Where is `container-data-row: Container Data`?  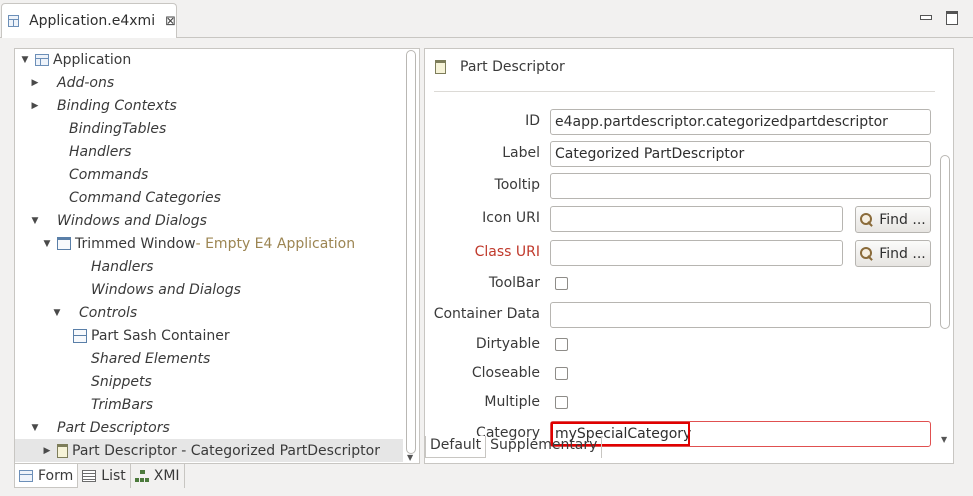
container-data-row: Container Data is located at coordinates (682, 315).